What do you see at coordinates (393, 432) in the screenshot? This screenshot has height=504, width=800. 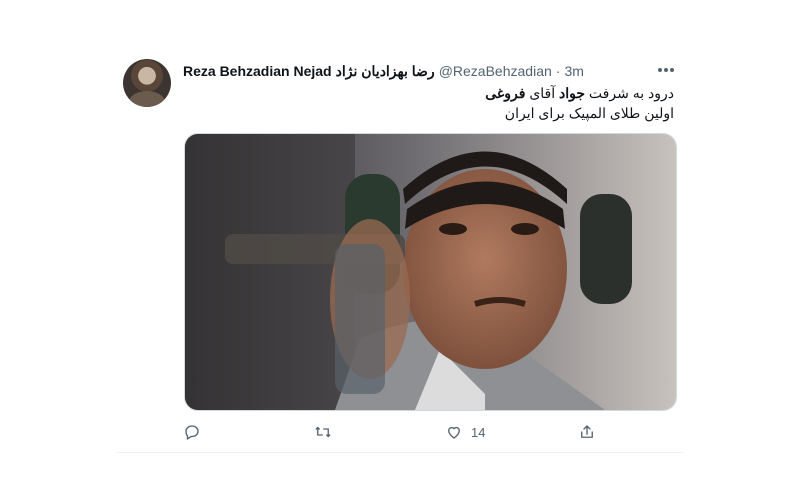 I see `tweet-actions: 14` at bounding box center [393, 432].